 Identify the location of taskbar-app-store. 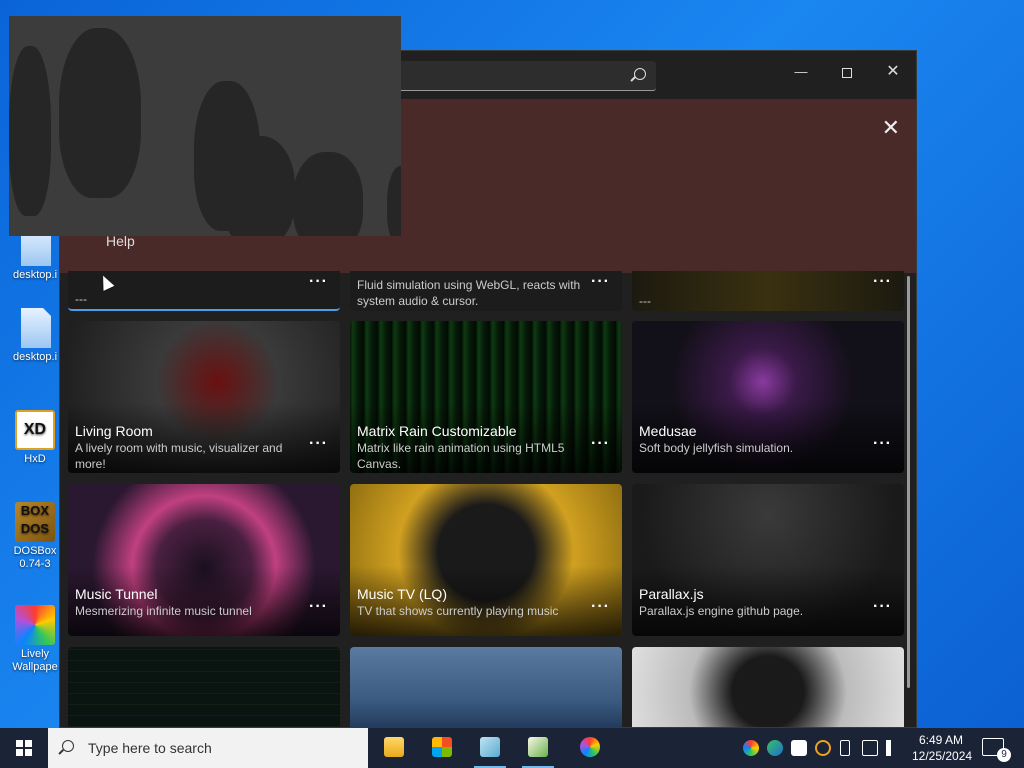
(442, 748).